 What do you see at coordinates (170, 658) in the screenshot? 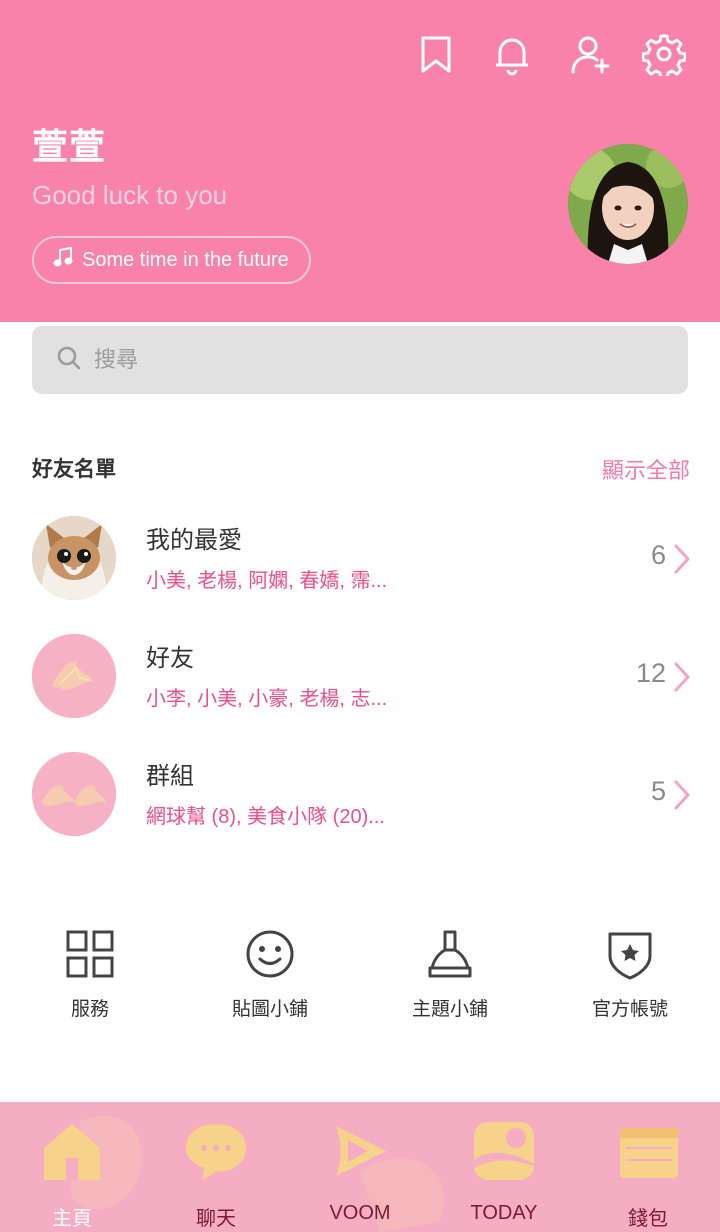
I see `group-title: 好友` at bounding box center [170, 658].